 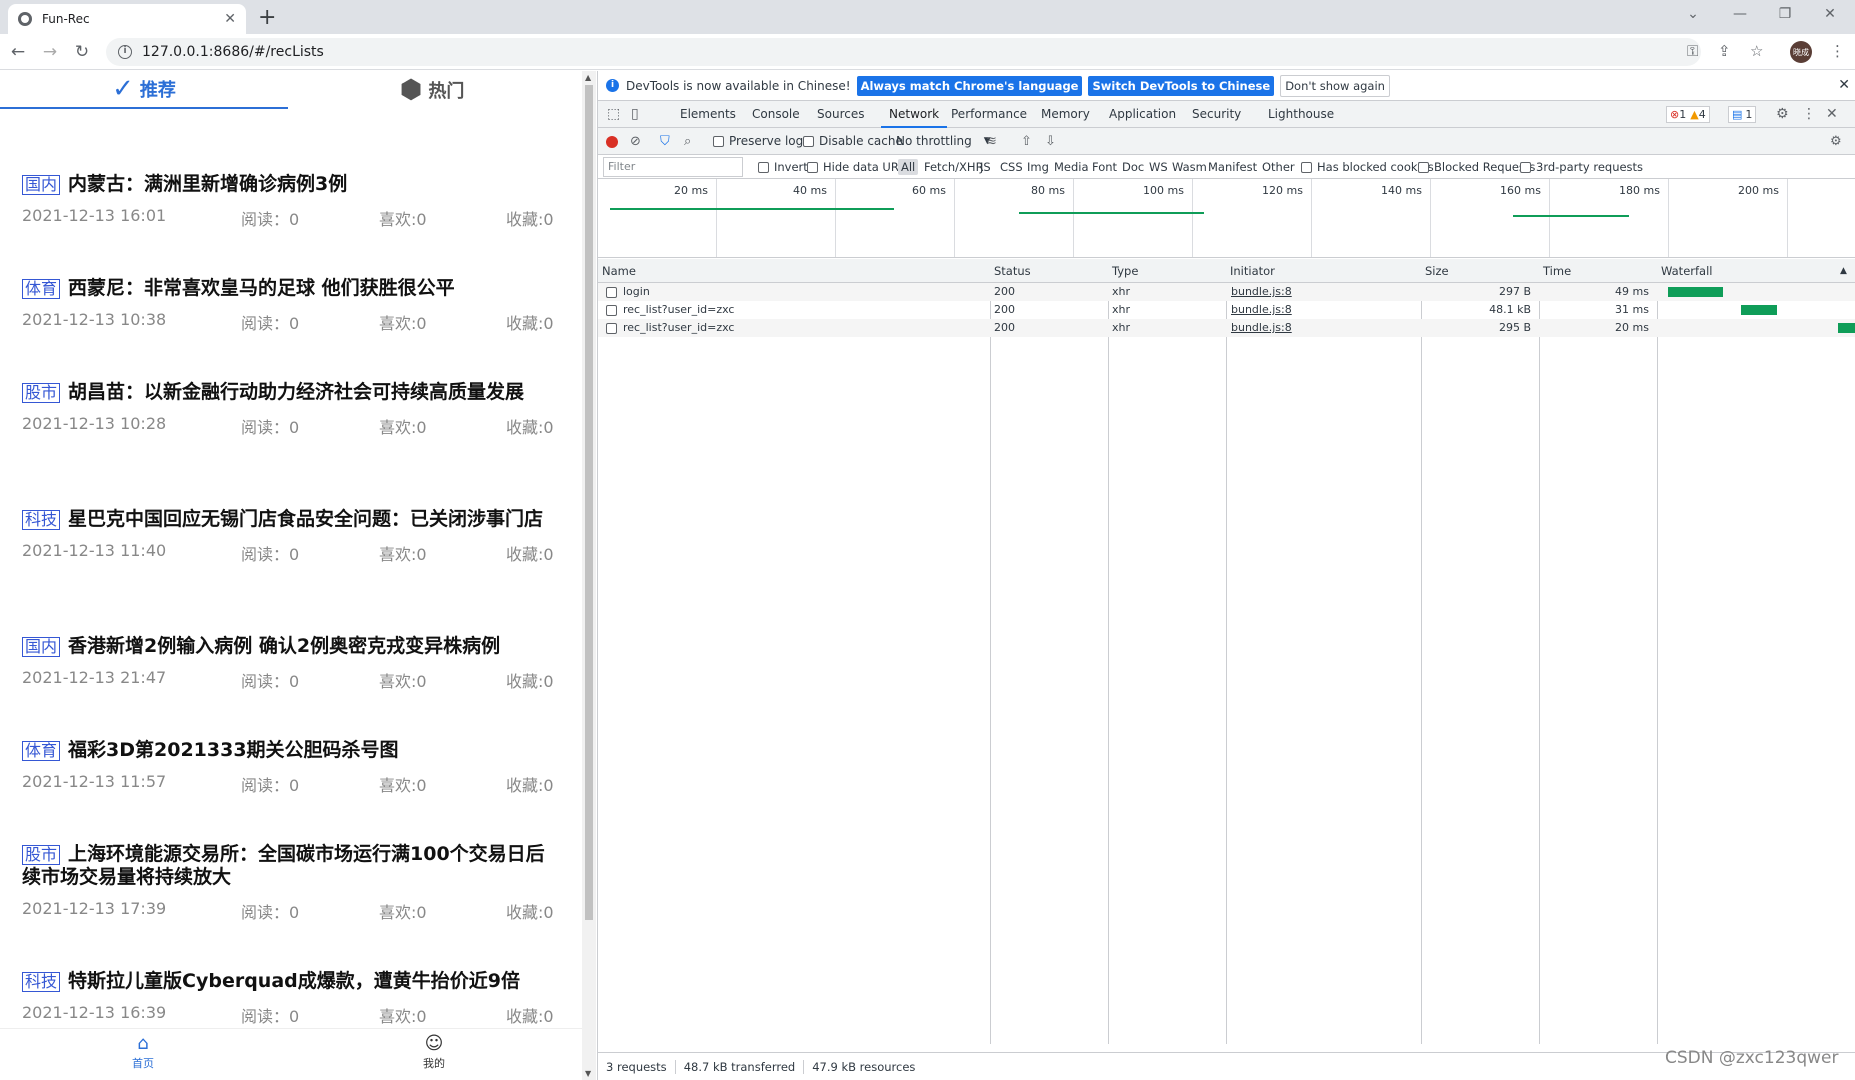 I want to click on nav-home: ⌂ 首页, so click(x=143, y=1052).